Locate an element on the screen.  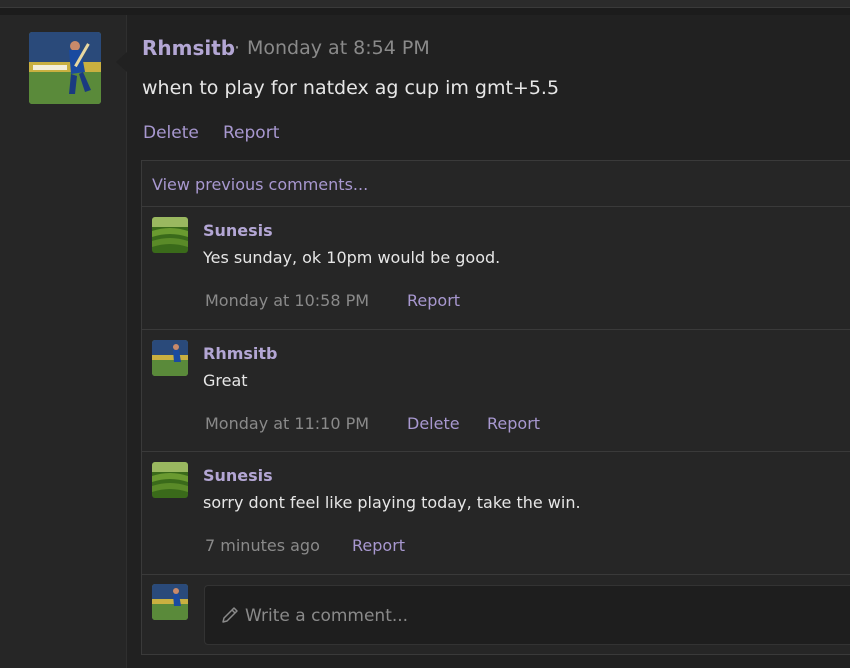
post-timestamp: Monday at 8:54 PM is located at coordinates (338, 48).